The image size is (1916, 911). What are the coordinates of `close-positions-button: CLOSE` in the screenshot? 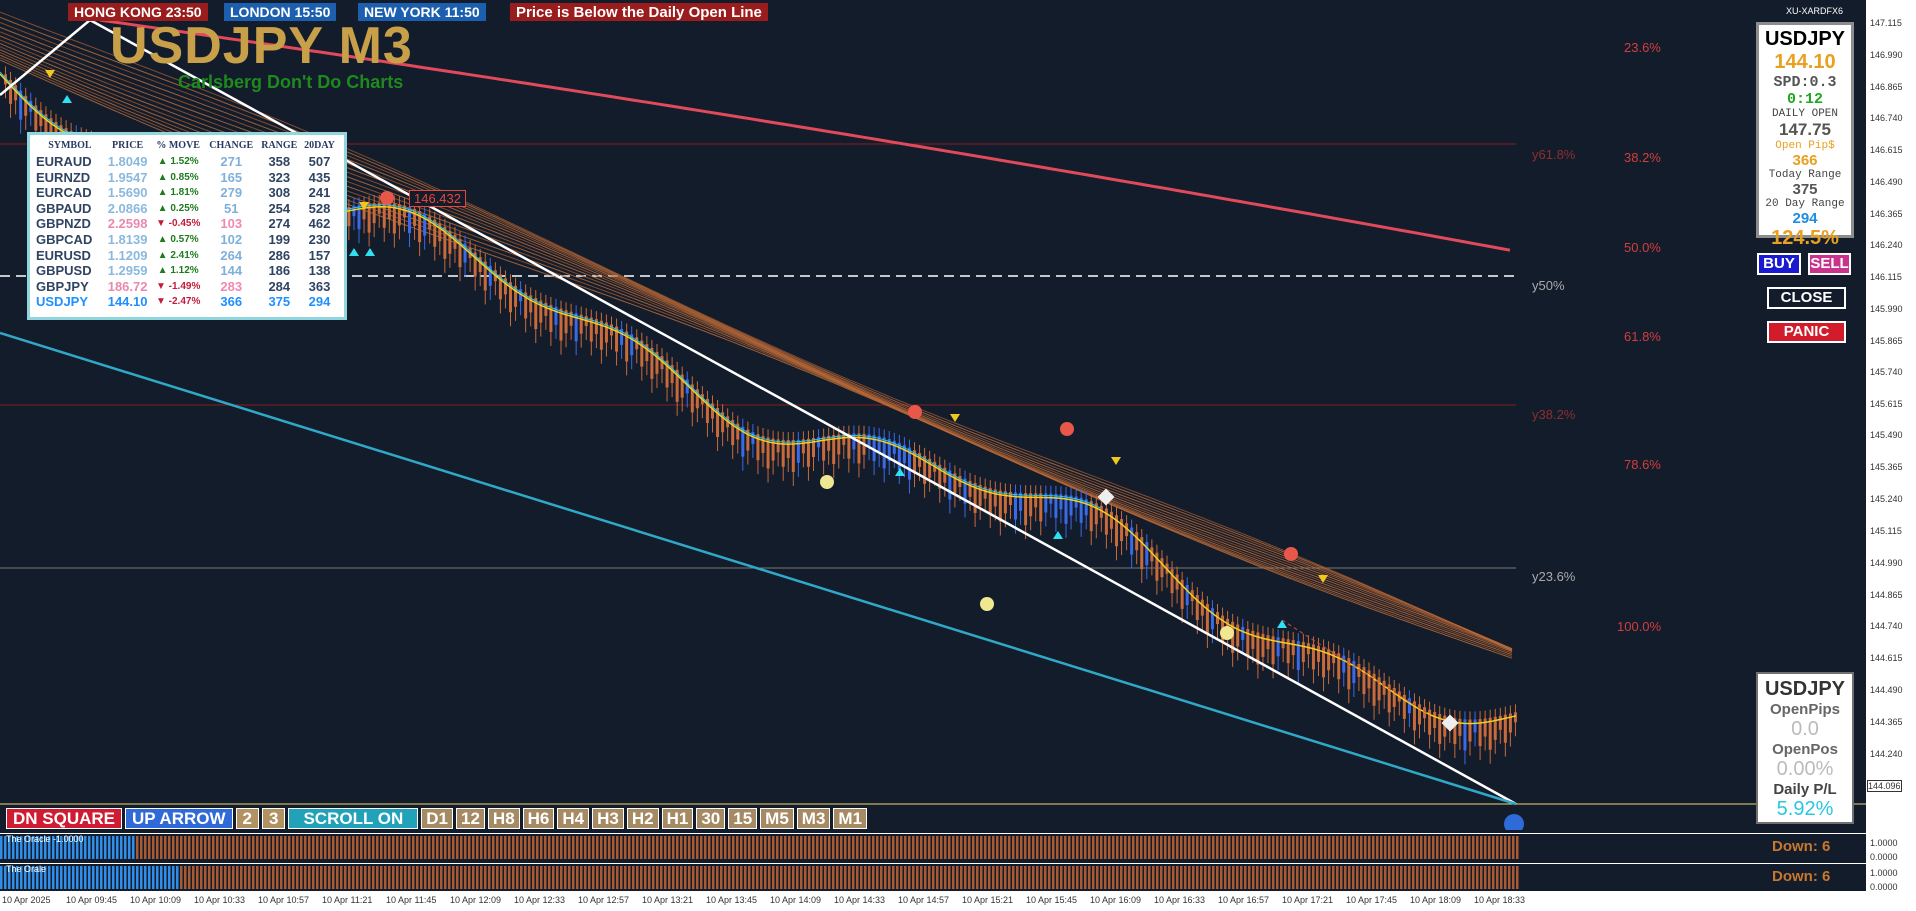 It's located at (1806, 298).